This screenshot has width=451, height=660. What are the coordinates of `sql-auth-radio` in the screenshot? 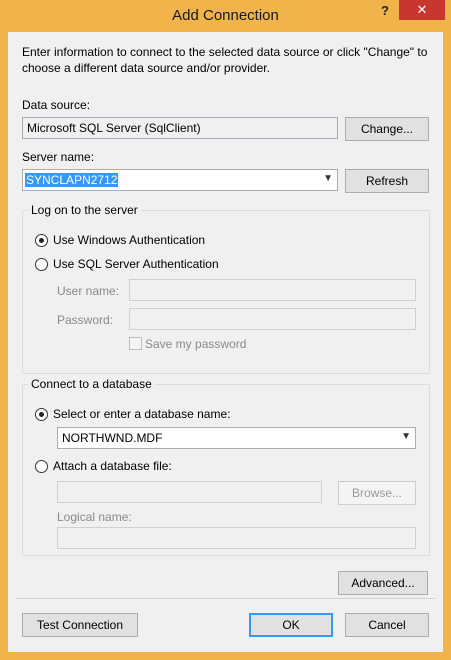 It's located at (41, 264).